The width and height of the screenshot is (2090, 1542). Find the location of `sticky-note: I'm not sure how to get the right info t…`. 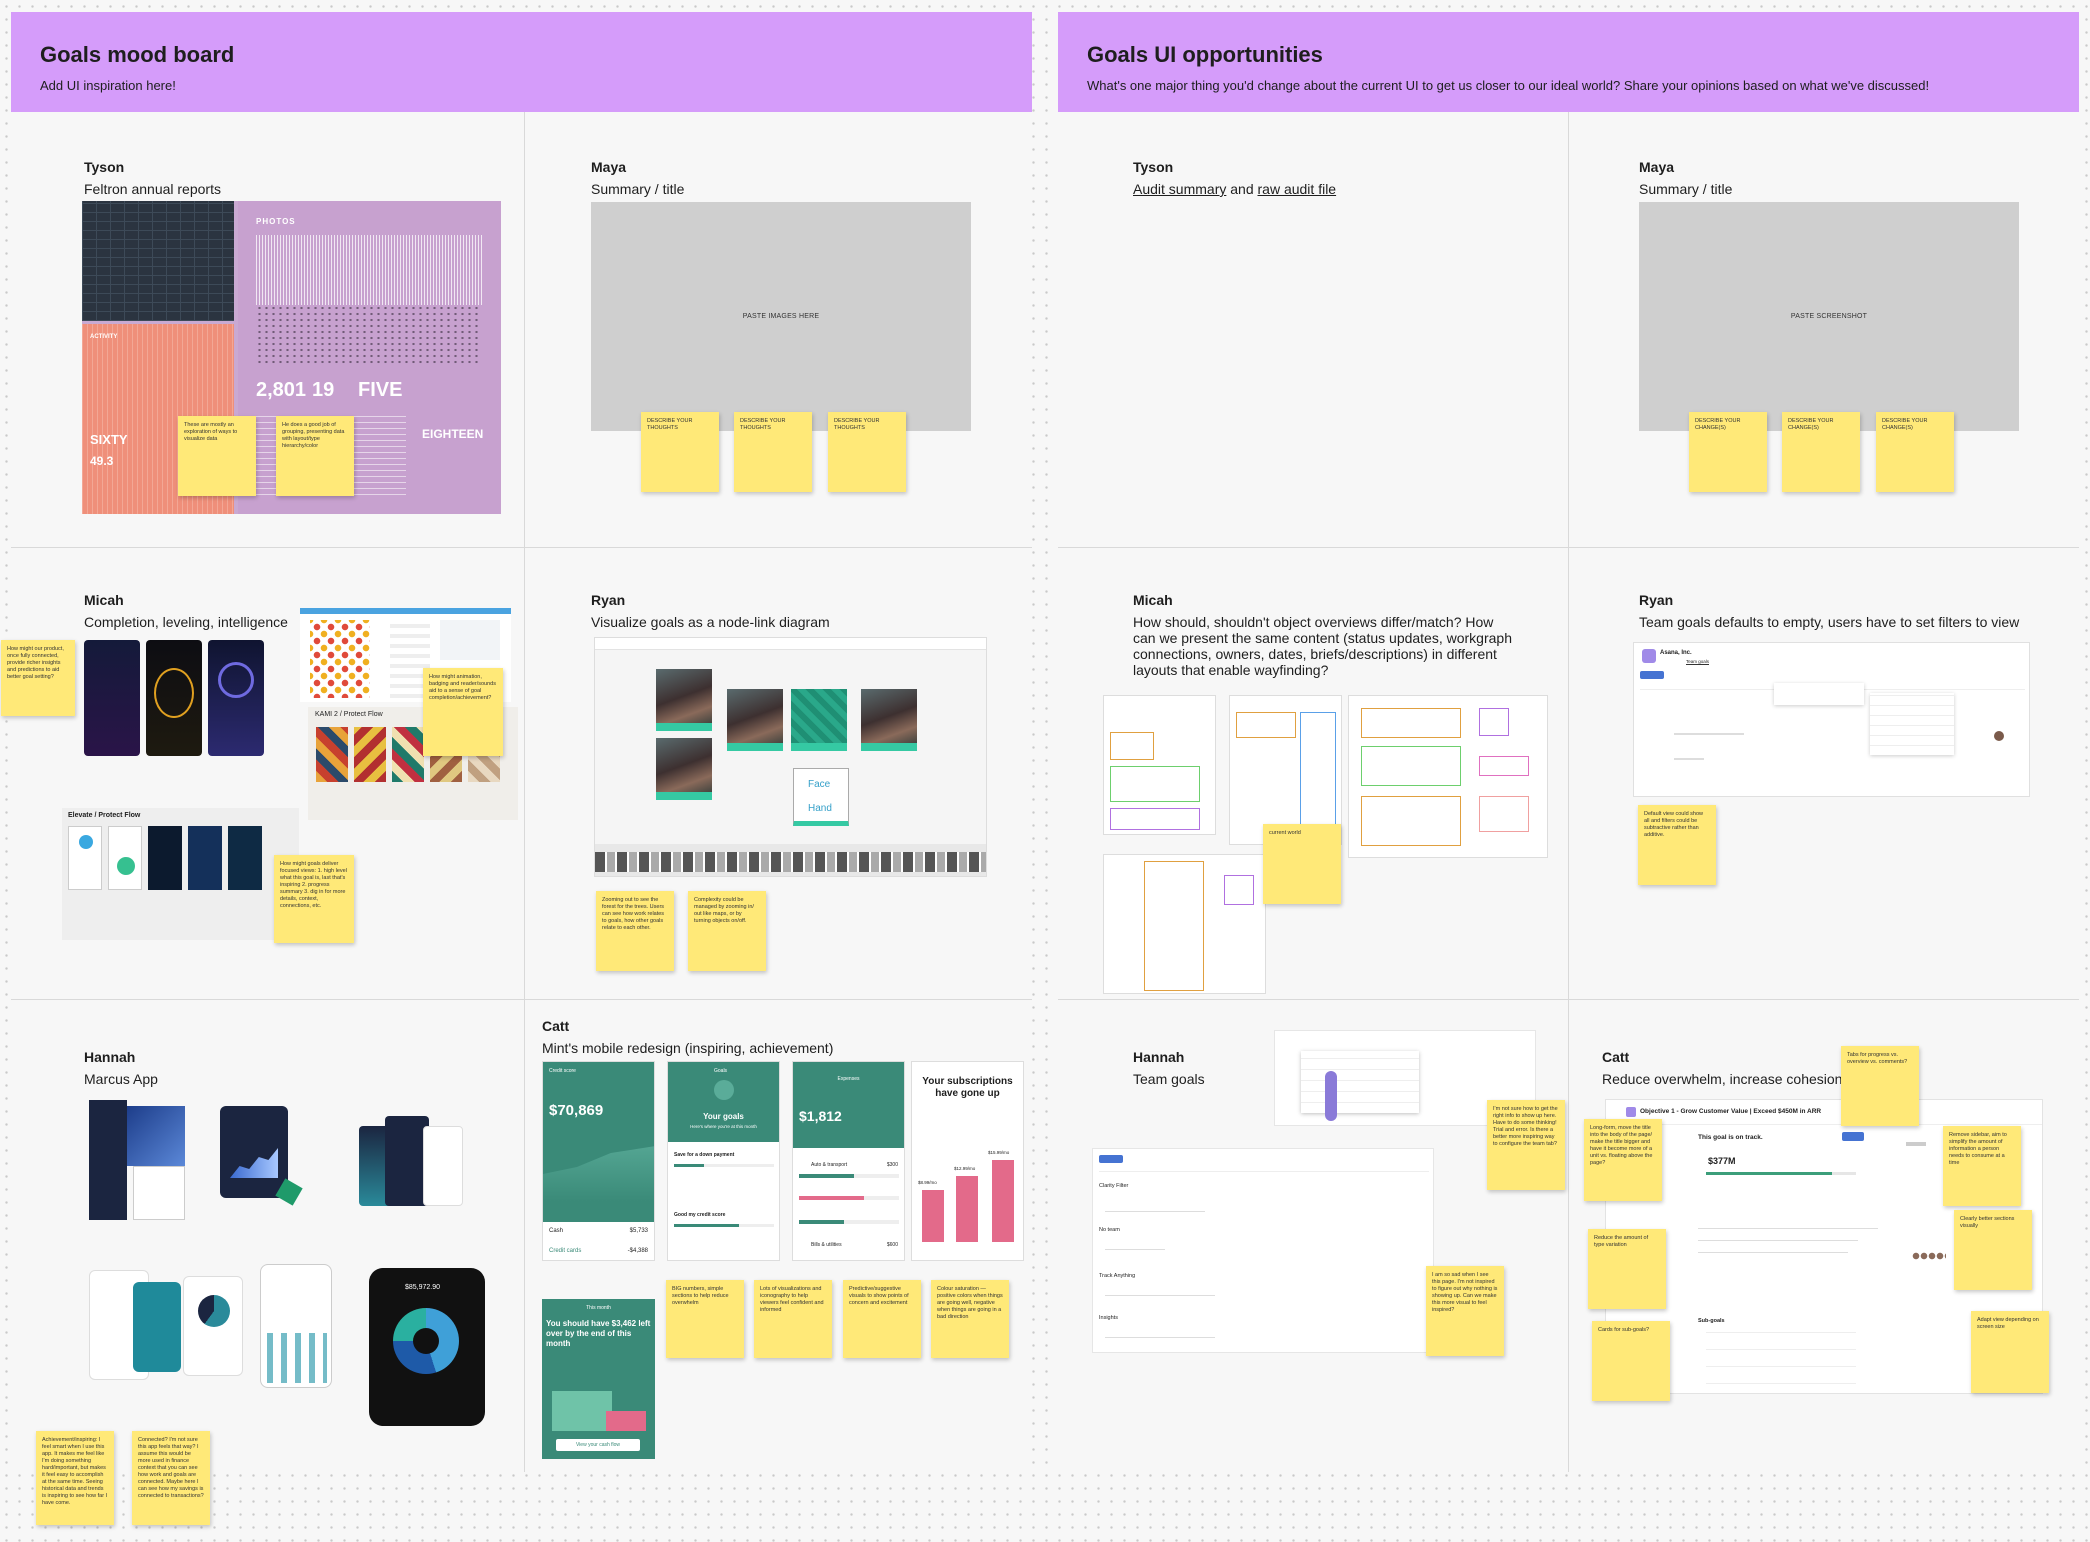

sticky-note: I'm not sure how to get the right info t… is located at coordinates (1526, 1145).